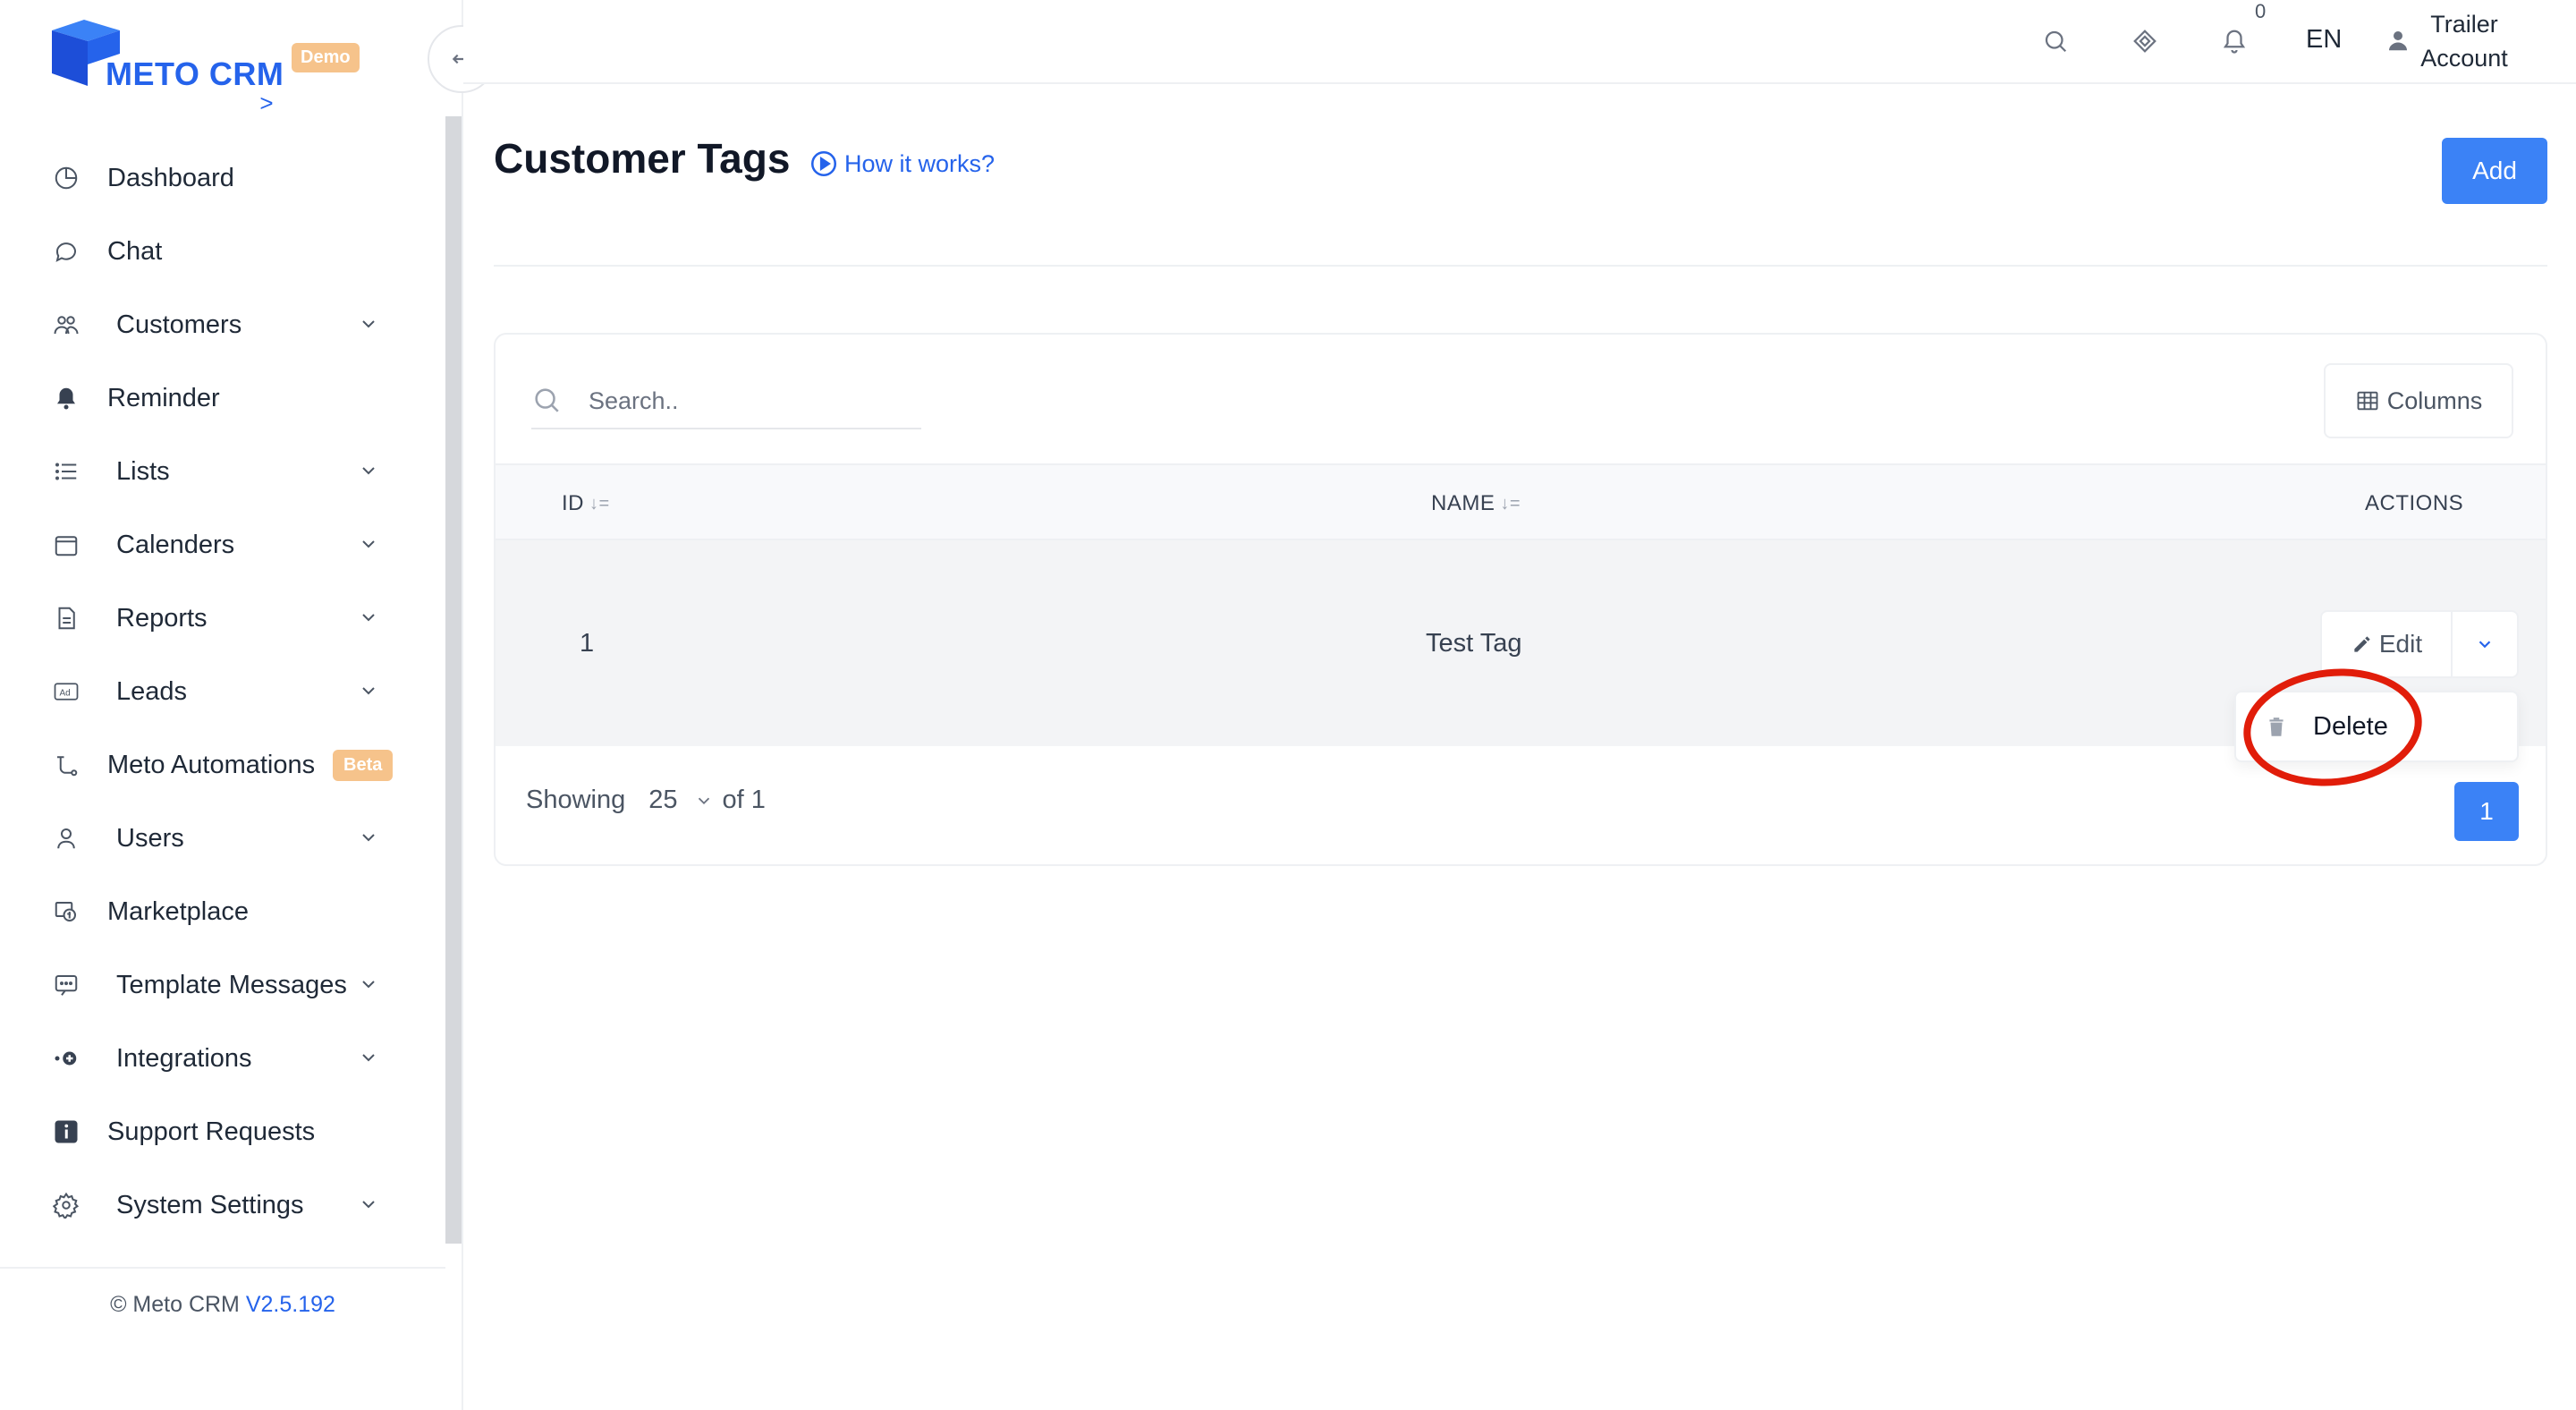 The width and height of the screenshot is (2576, 1410). I want to click on header-actions-label: ACTIONS, so click(2414, 503).